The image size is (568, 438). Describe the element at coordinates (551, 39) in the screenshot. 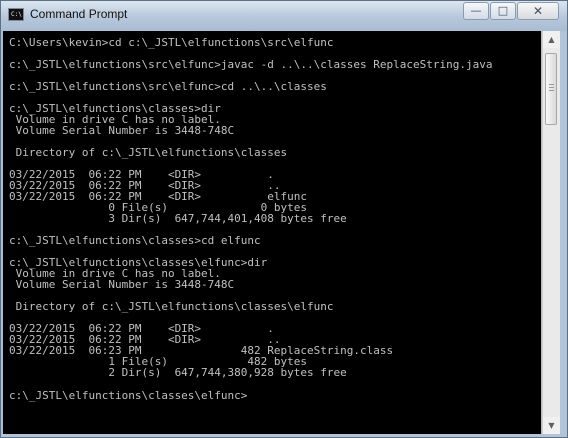

I see `arrow-up-icon: ▲` at that location.